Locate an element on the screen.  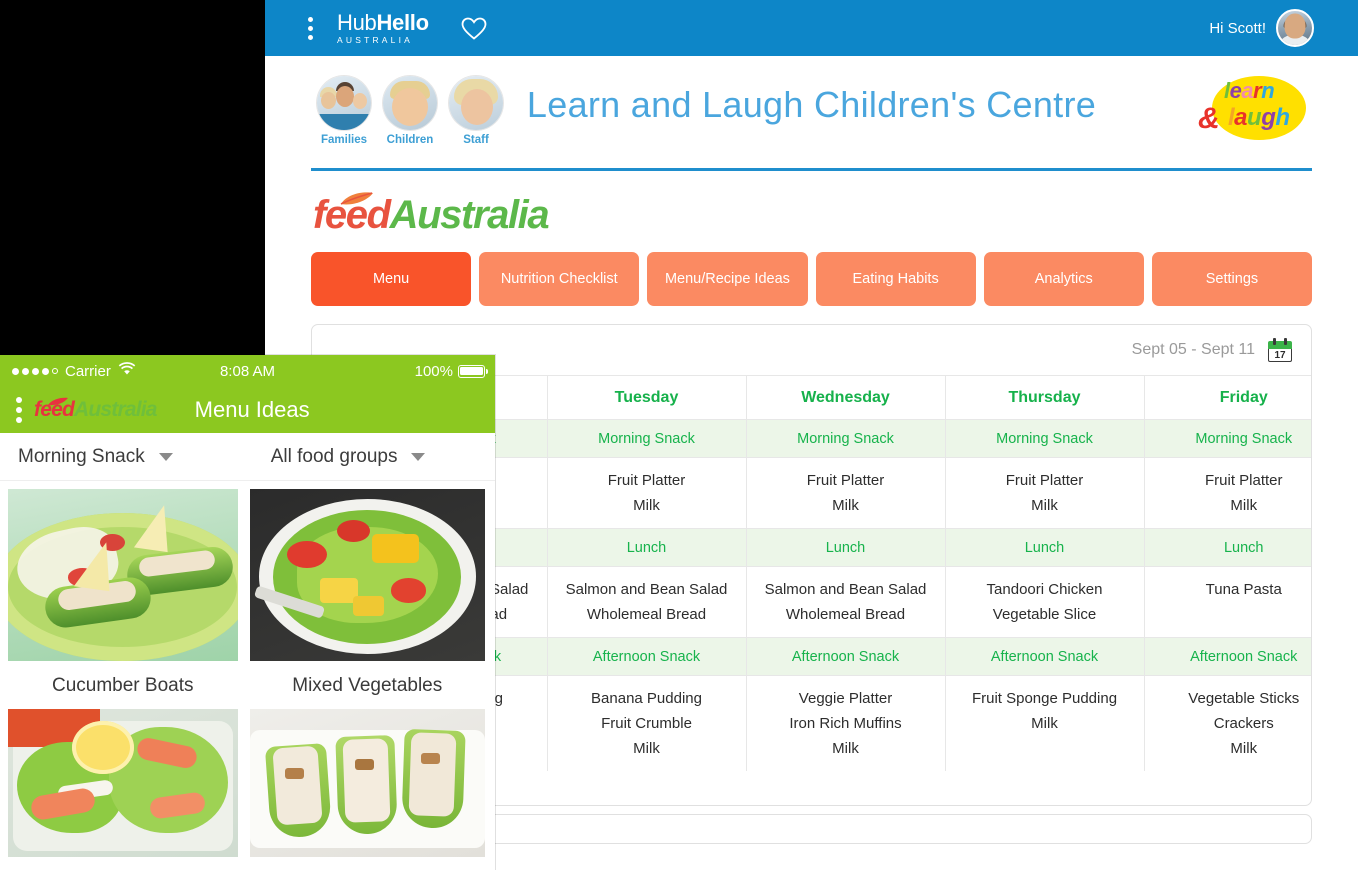
leaf-icon is located at coordinates (356, 198).